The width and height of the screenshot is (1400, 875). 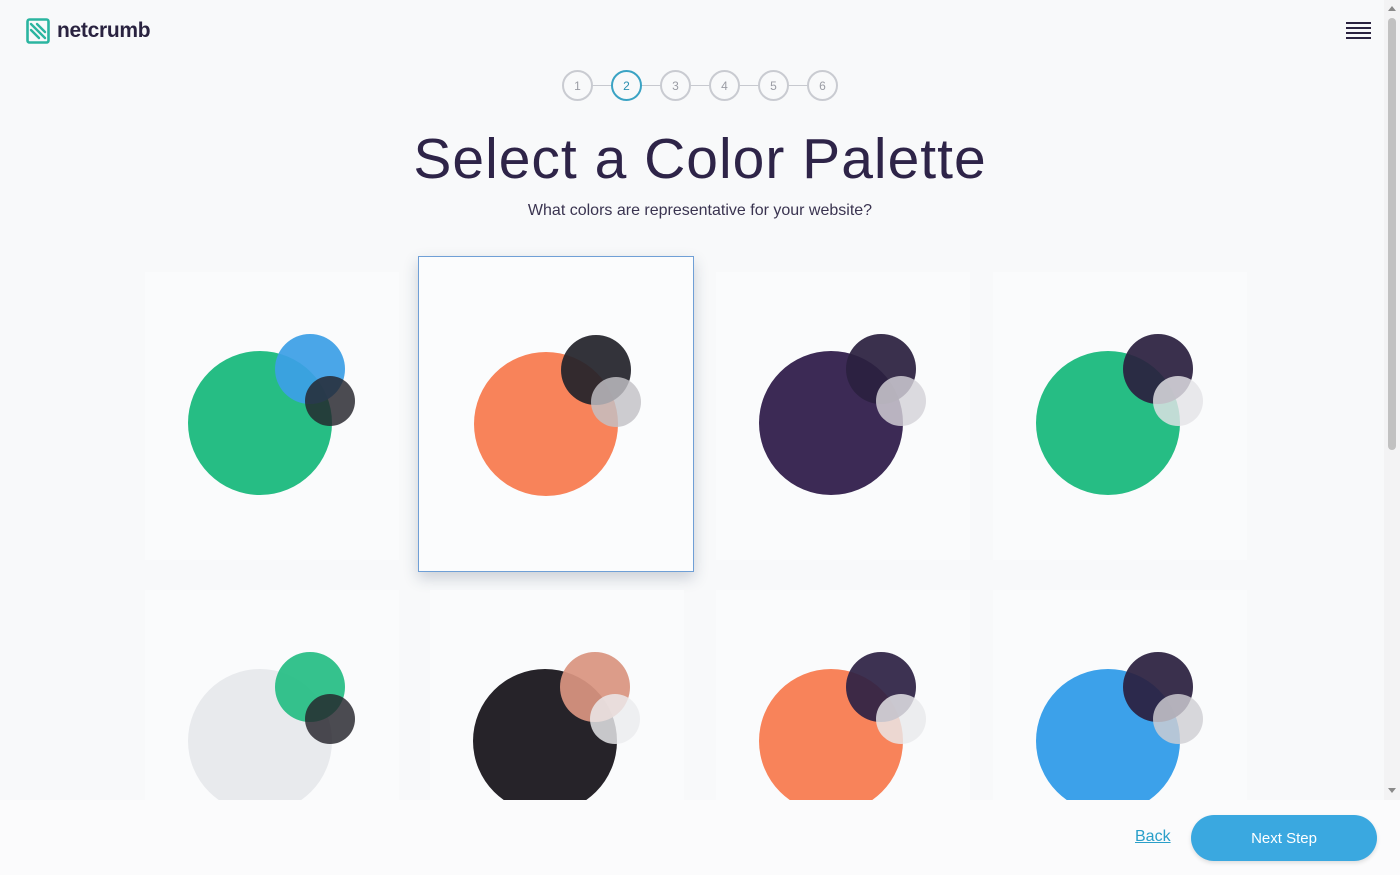 I want to click on scroll-up-arrow-icon, so click(x=1392, y=8).